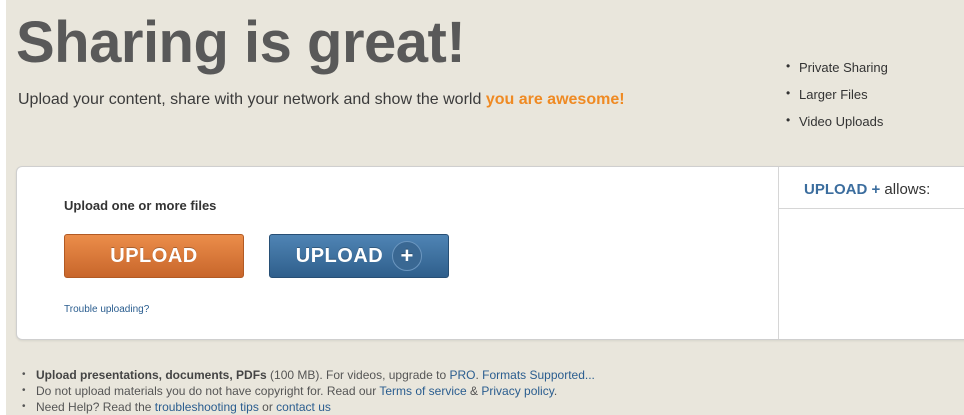 This screenshot has width=964, height=415. Describe the element at coordinates (555, 99) in the screenshot. I see `subline-highlight: you are awesome!` at that location.